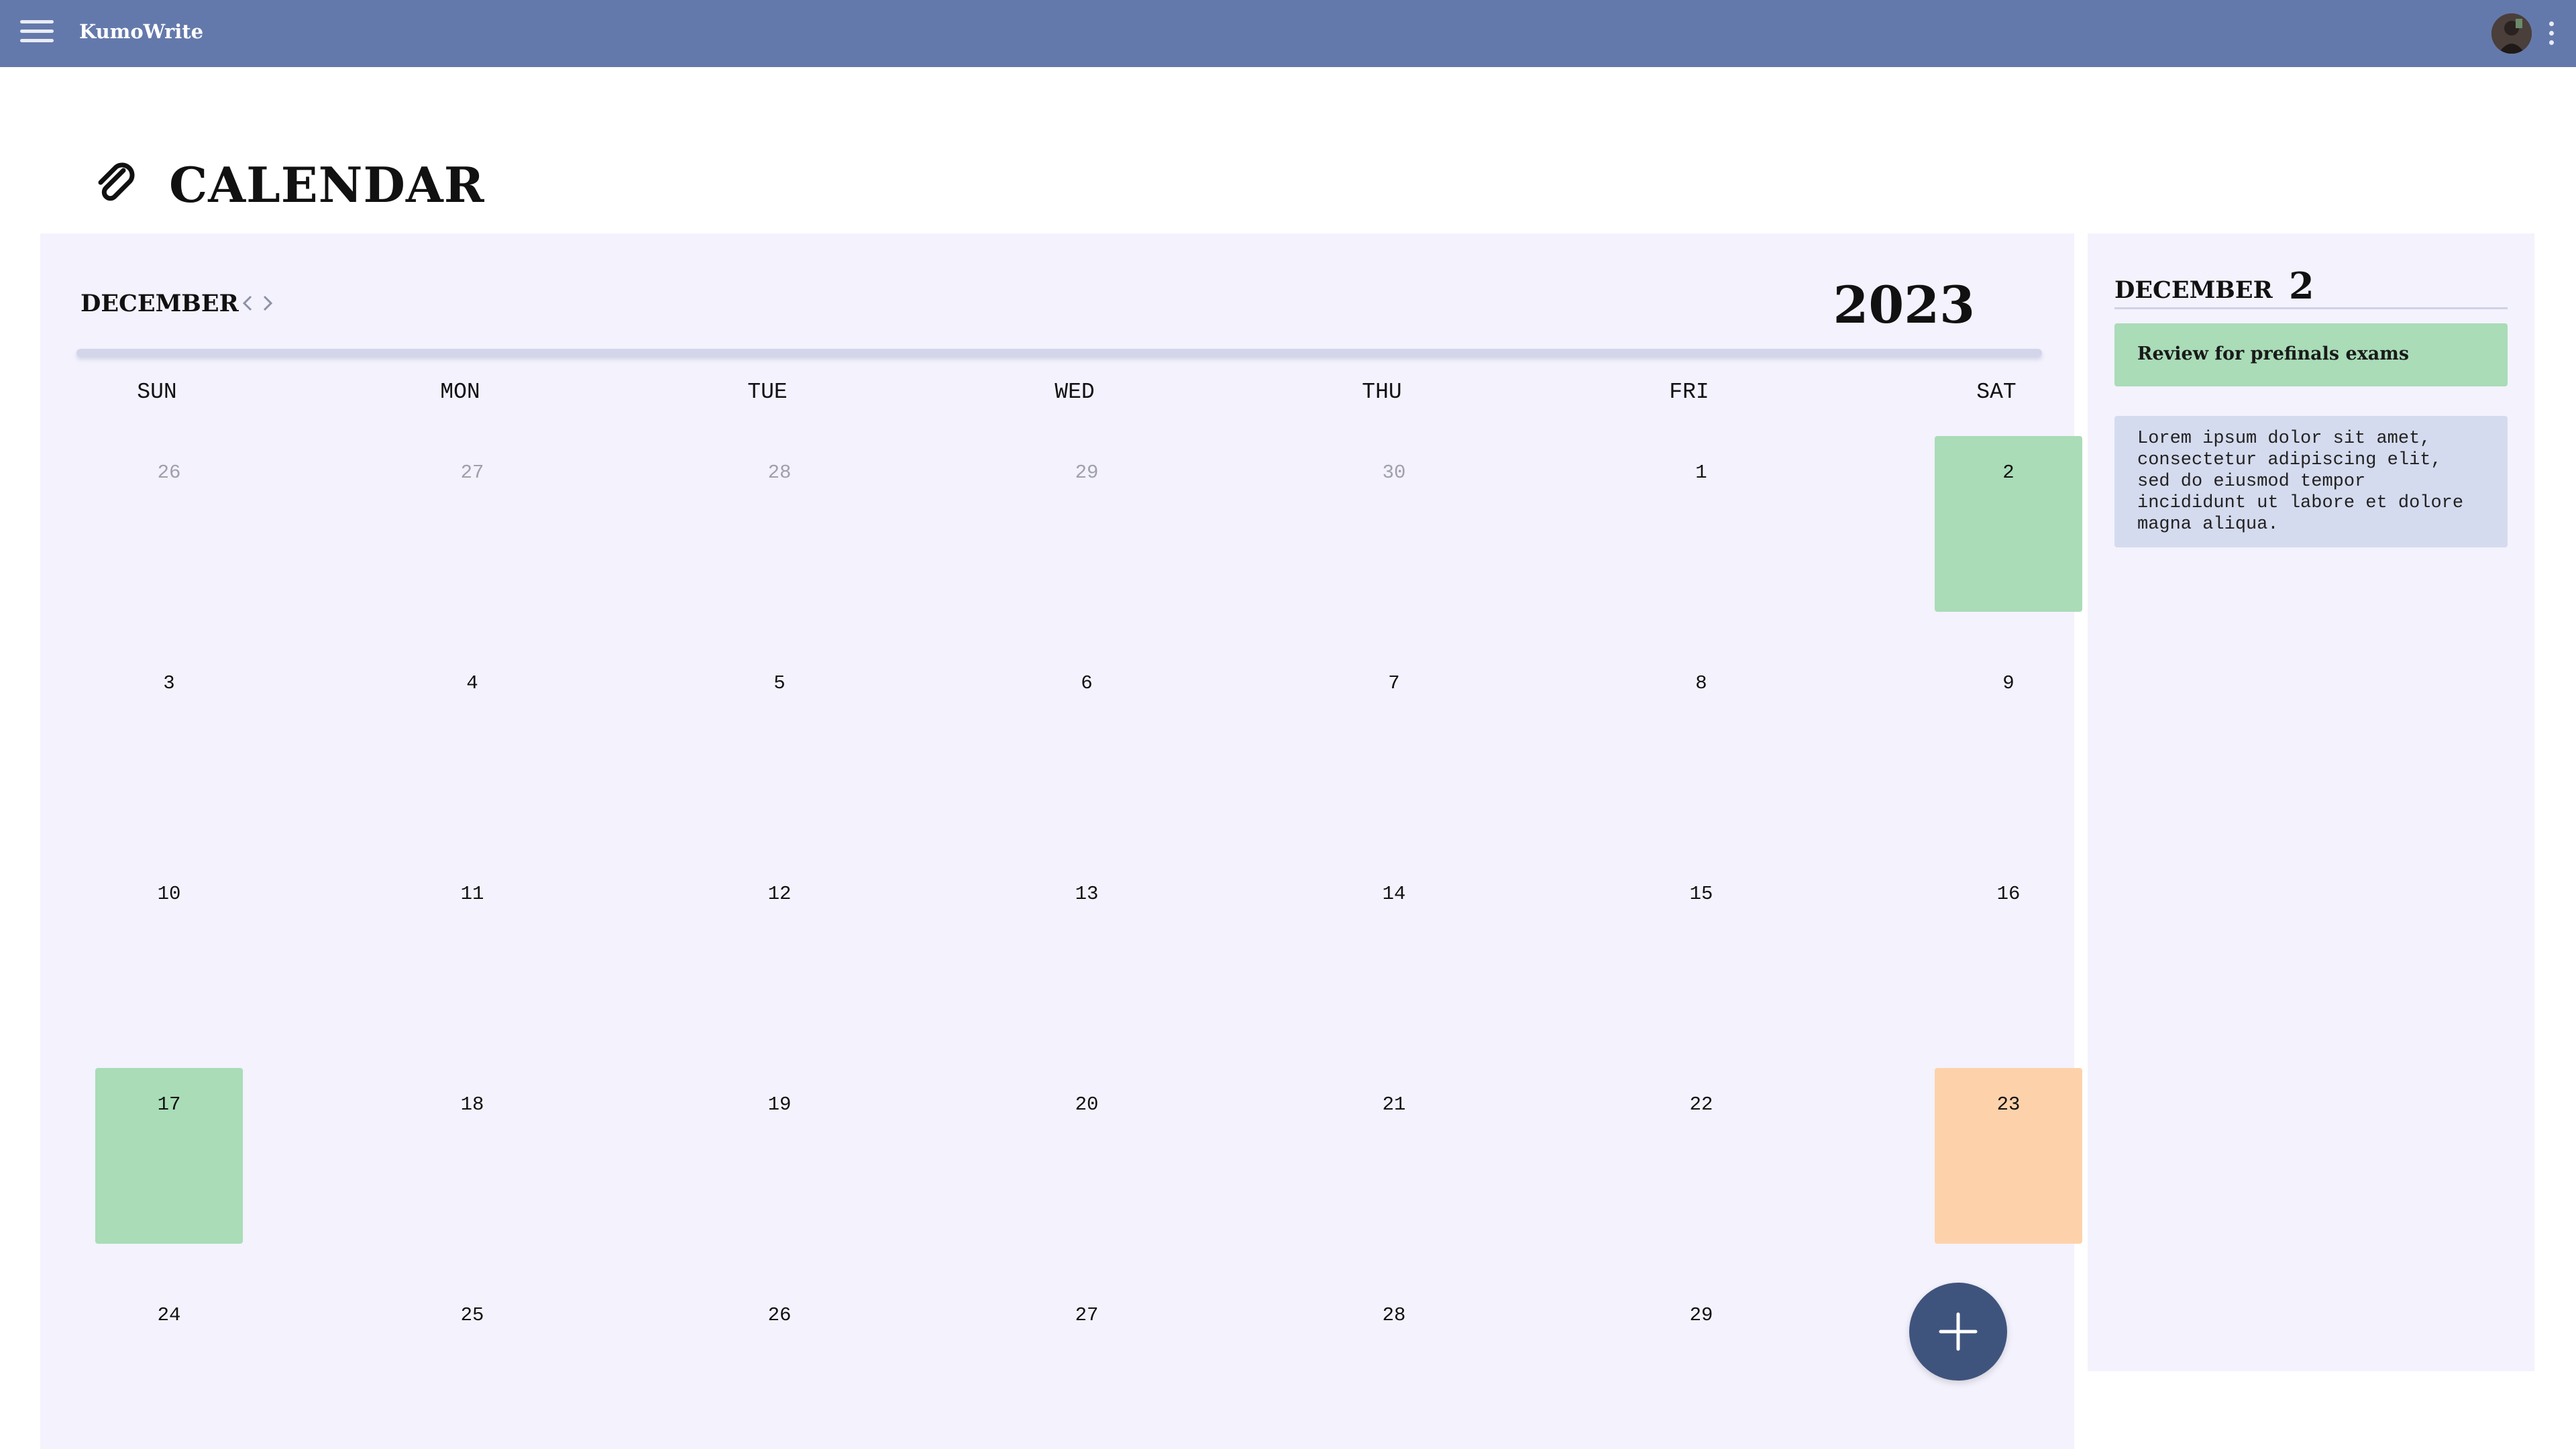 This screenshot has width=2576, height=1449. Describe the element at coordinates (472, 894) in the screenshot. I see `day-number: 11` at that location.